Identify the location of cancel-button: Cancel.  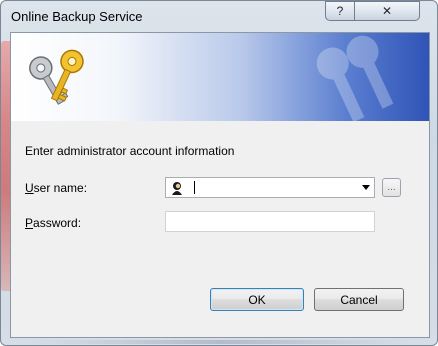
(359, 299).